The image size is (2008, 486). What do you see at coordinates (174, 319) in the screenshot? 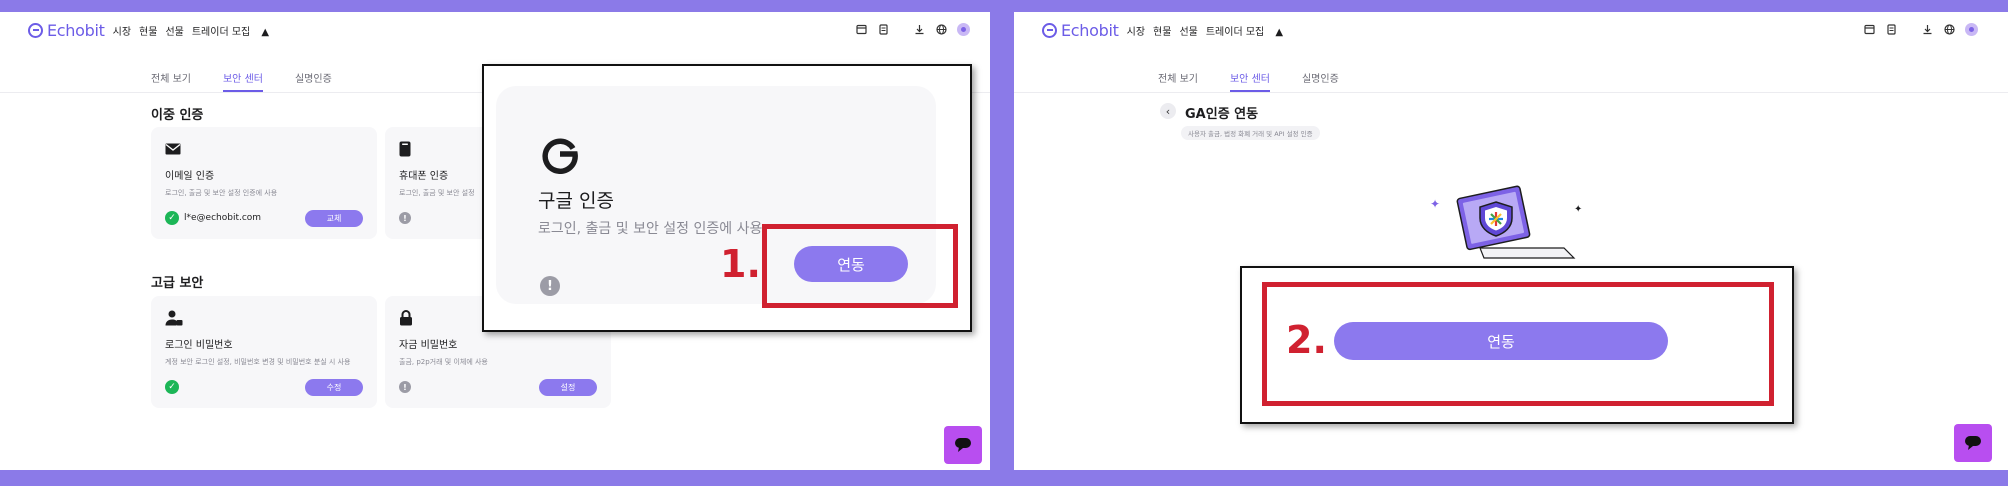
I see `user-lock-icon` at bounding box center [174, 319].